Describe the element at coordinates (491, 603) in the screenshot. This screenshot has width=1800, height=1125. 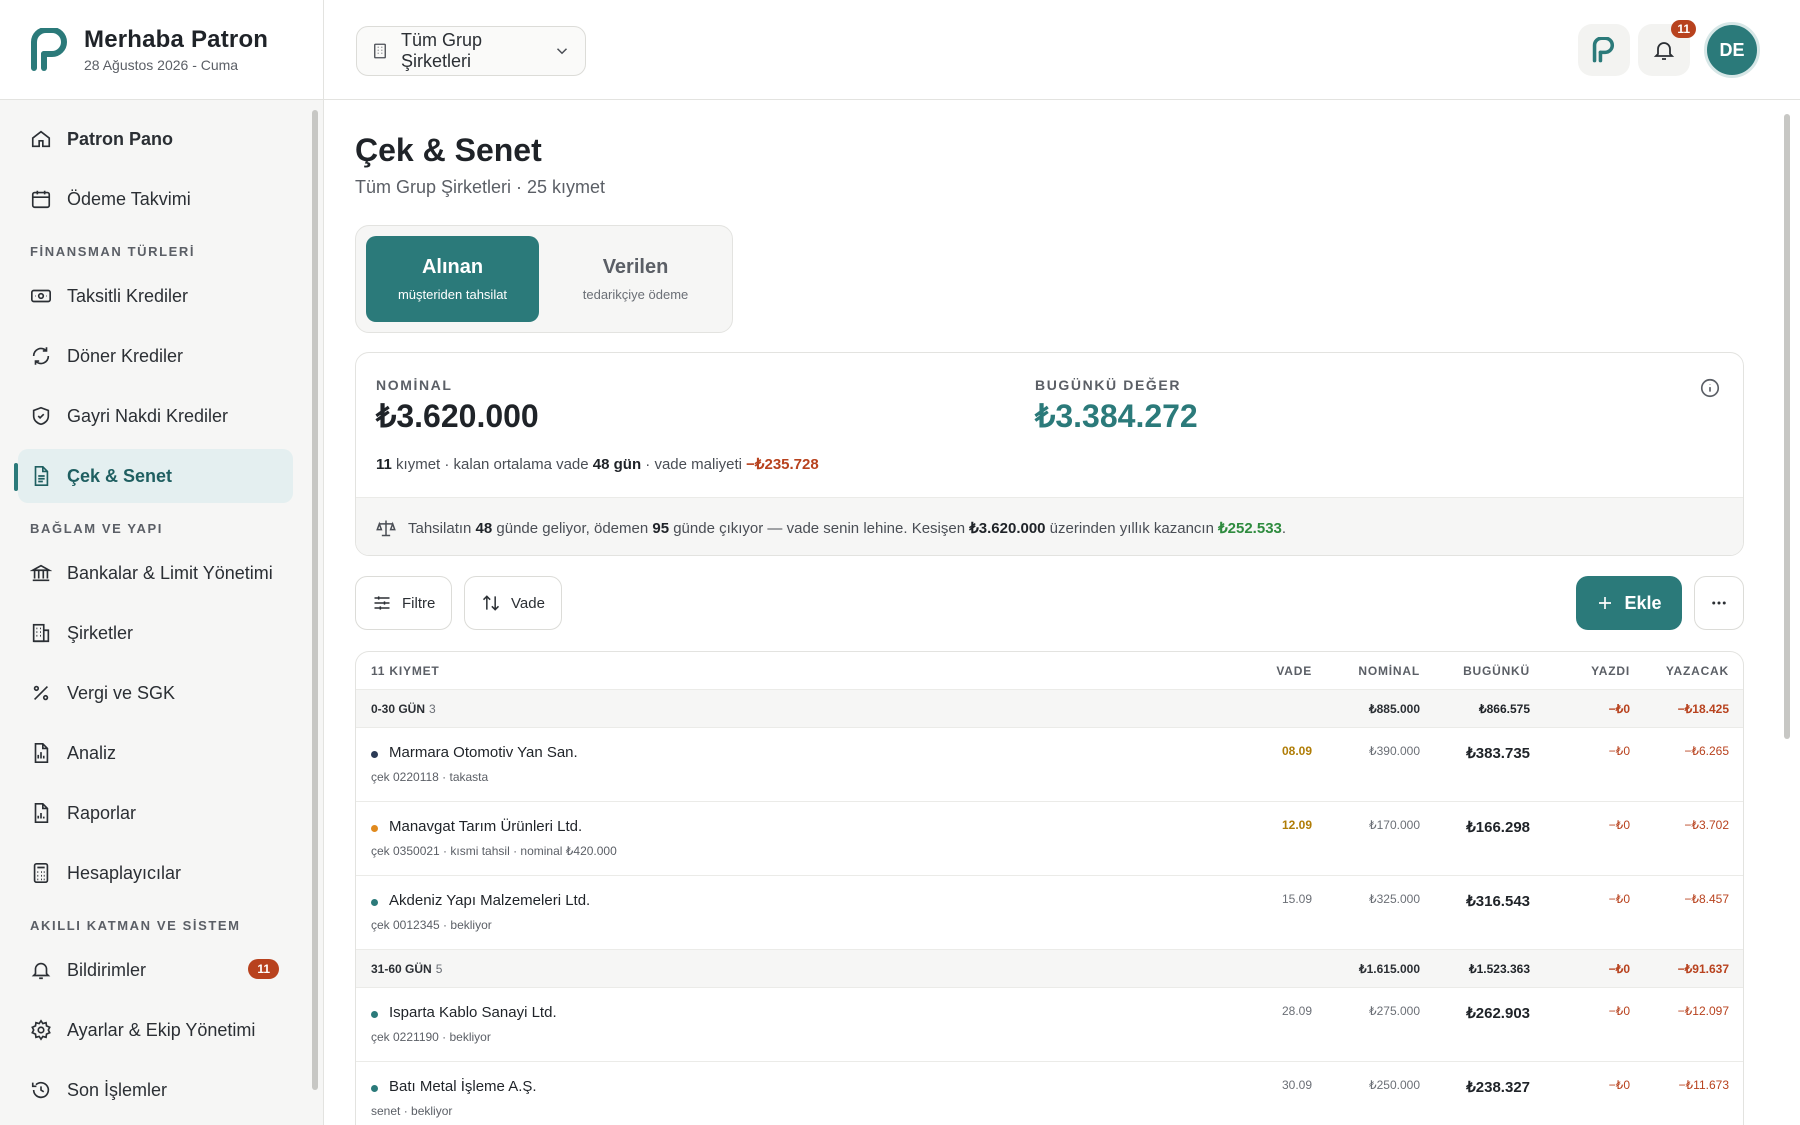
I see `sort-icon` at that location.